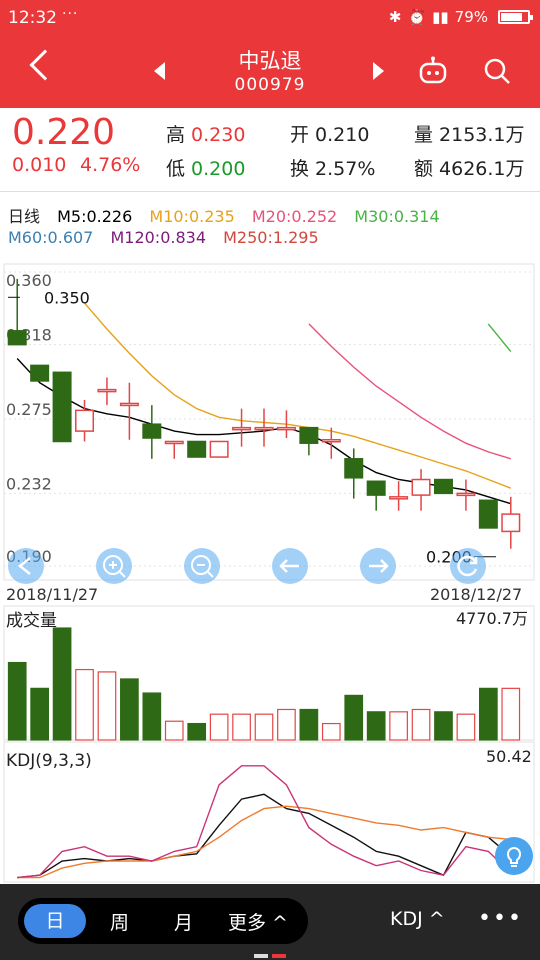 Image resolution: width=540 pixels, height=960 pixels. Describe the element at coordinates (514, 856) in the screenshot. I see `lightbulb-button` at that location.